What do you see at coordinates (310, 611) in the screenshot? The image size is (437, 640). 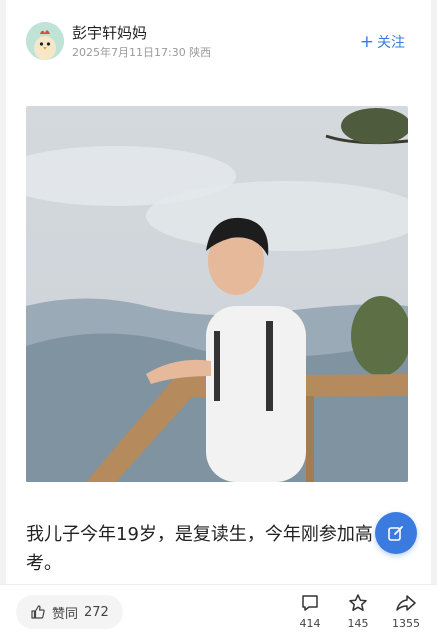 I see `comment-button: 414` at bounding box center [310, 611].